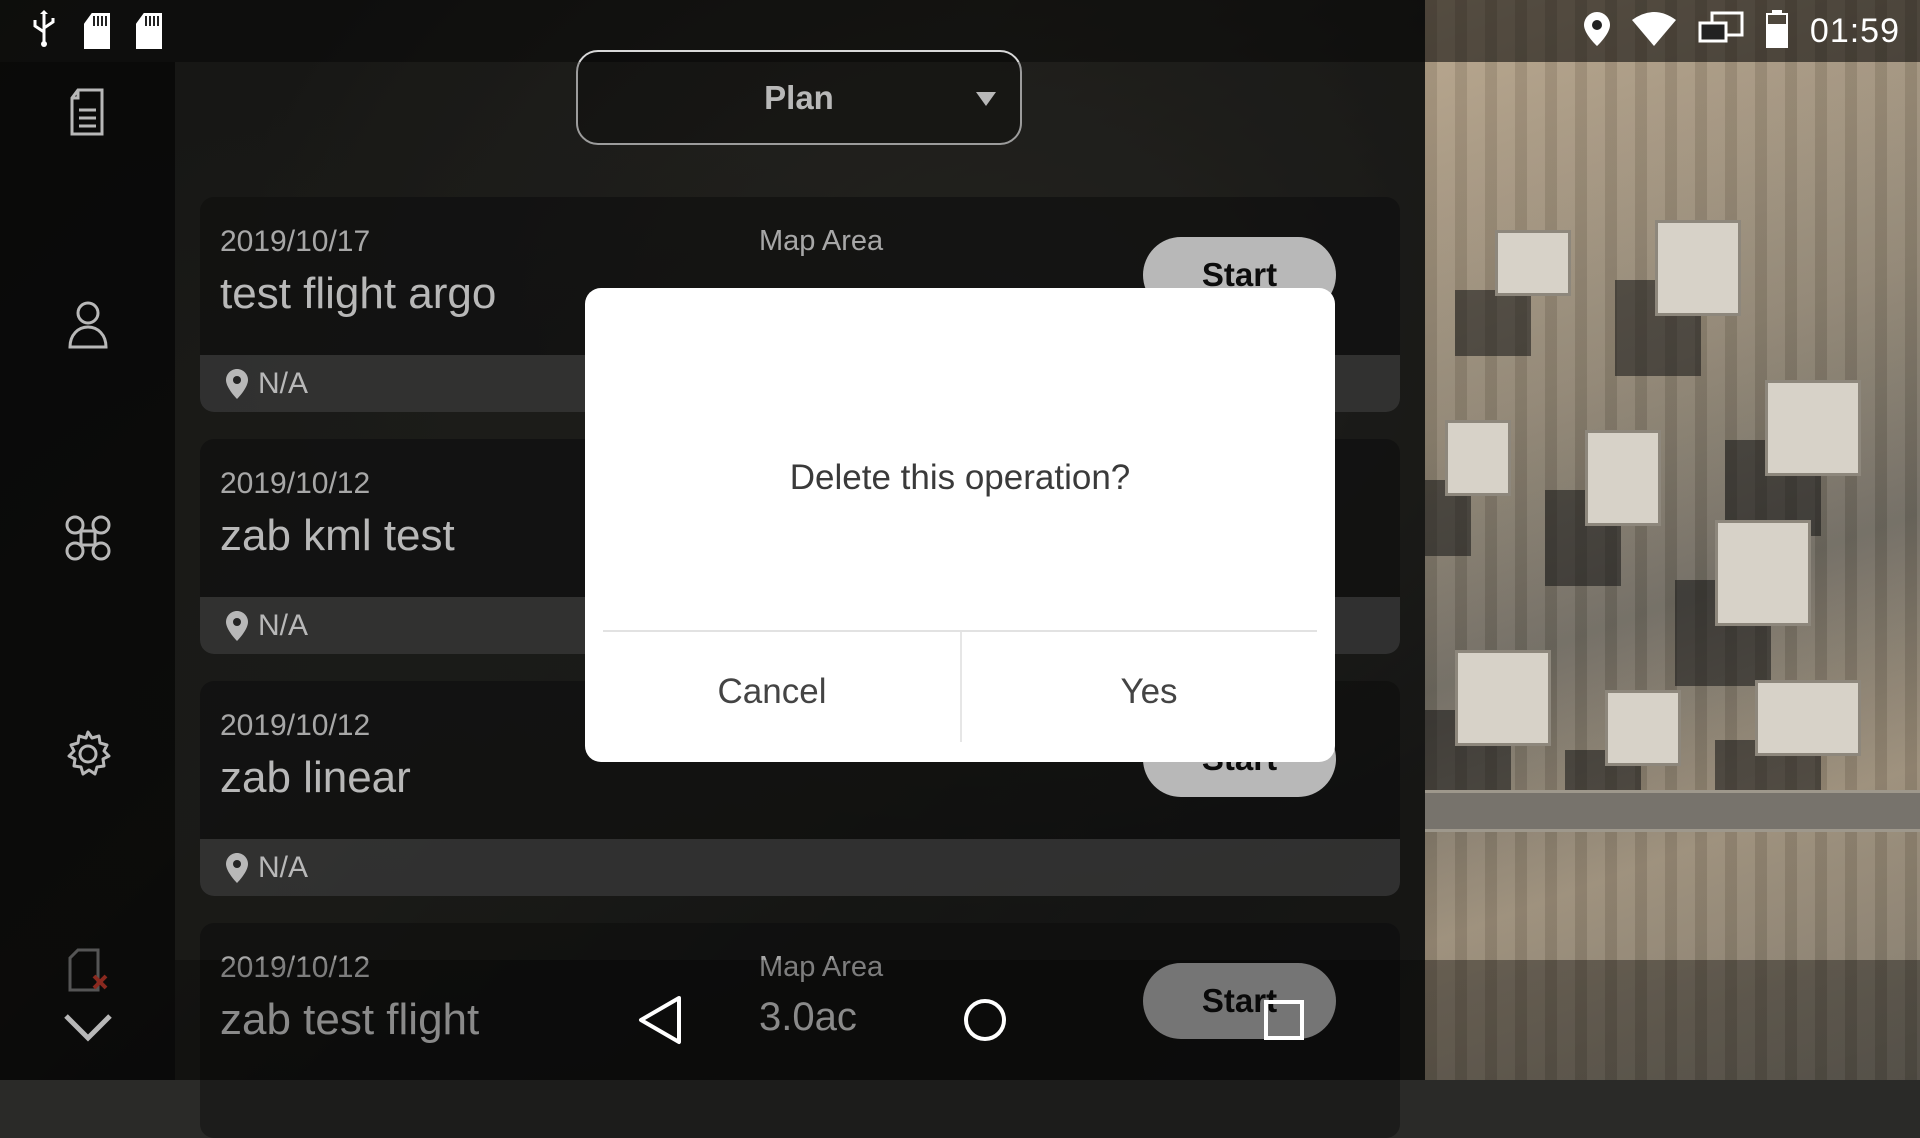  Describe the element at coordinates (1776, 31) in the screenshot. I see `battery-icon` at that location.